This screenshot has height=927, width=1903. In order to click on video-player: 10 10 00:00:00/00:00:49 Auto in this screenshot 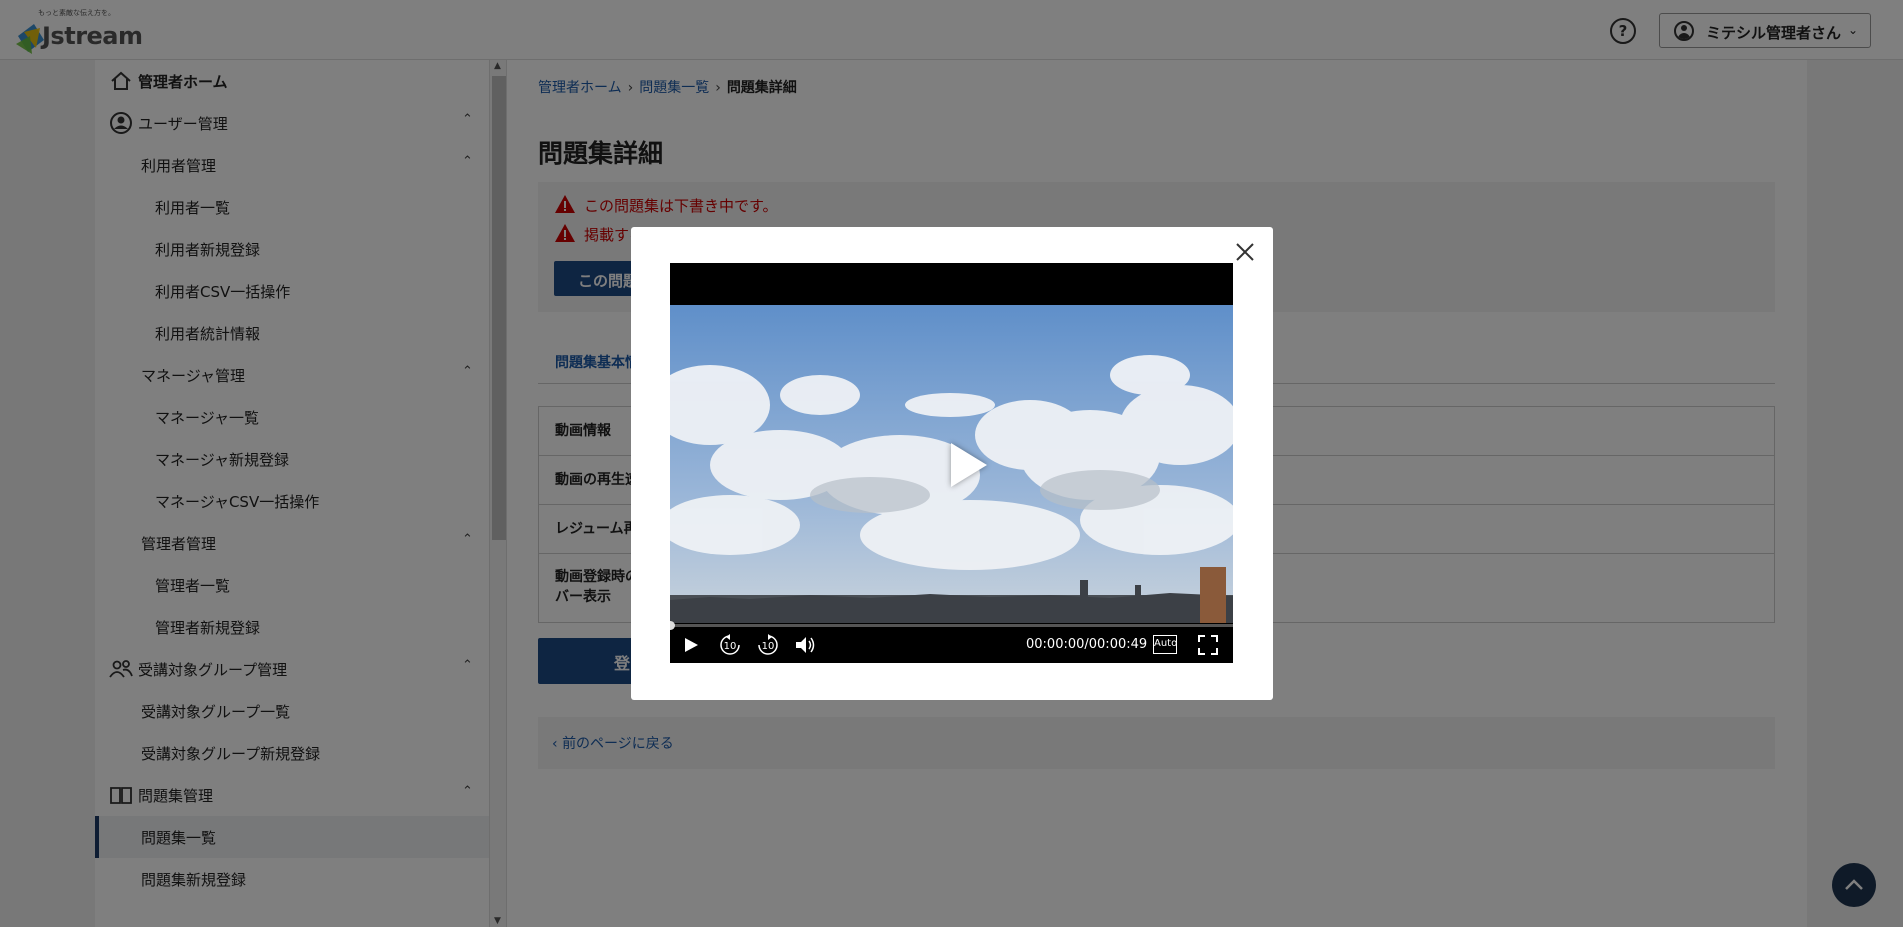, I will do `click(951, 463)`.